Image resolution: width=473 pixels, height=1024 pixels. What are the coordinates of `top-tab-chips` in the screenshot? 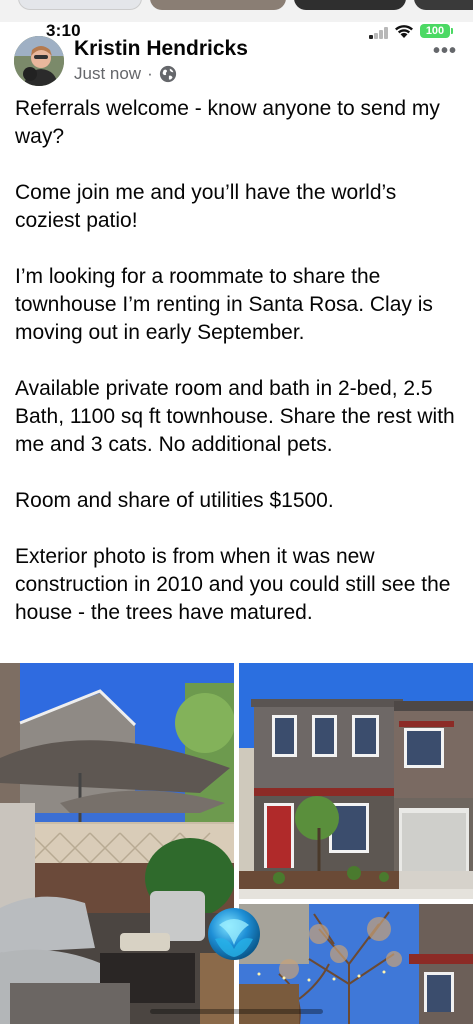 It's located at (236, 11).